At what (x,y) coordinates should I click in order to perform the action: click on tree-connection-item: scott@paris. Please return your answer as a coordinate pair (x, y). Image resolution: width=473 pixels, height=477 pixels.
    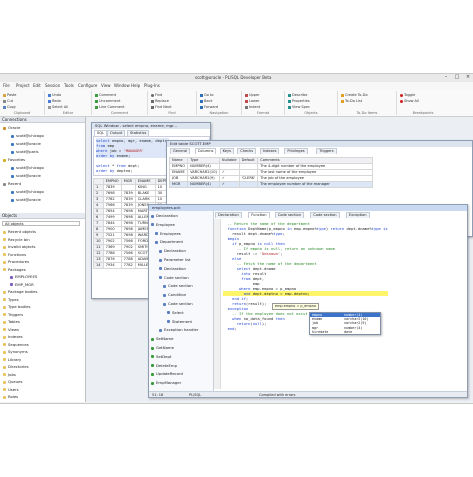
    Looking at the image, I should click on (25, 151).